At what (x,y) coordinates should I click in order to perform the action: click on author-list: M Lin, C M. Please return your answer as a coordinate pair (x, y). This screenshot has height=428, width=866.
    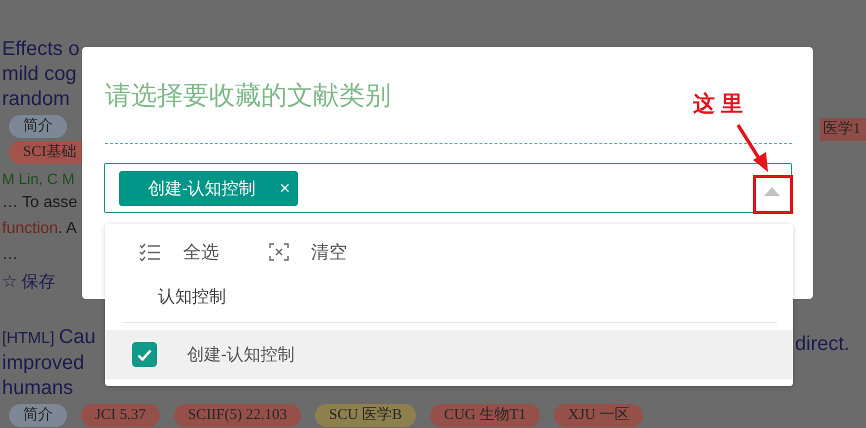
    Looking at the image, I should click on (38, 180).